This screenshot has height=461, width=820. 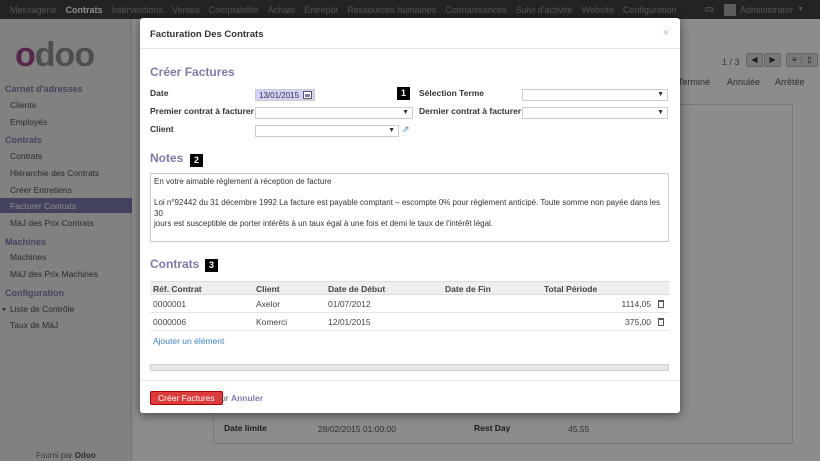 What do you see at coordinates (403, 93) in the screenshot?
I see `marker-1: 1` at bounding box center [403, 93].